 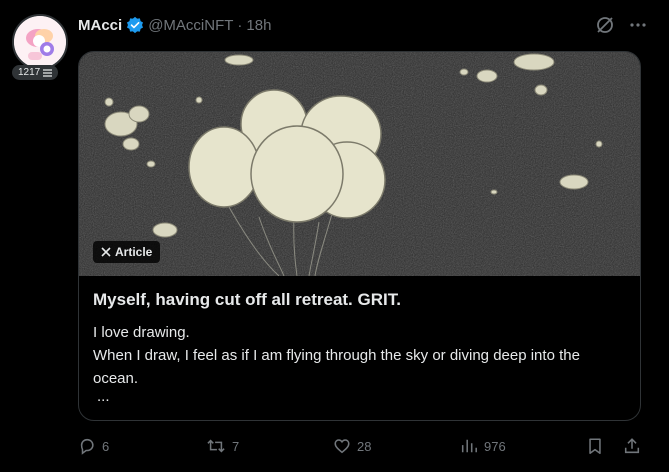 I want to click on share-icon, so click(x=632, y=446).